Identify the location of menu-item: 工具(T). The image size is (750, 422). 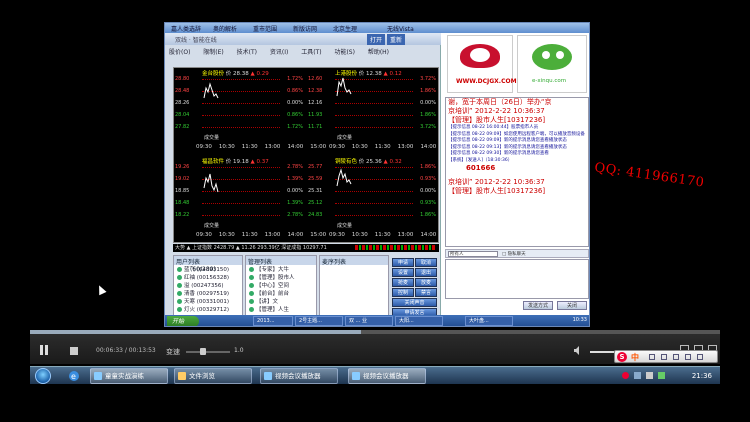
(311, 51).